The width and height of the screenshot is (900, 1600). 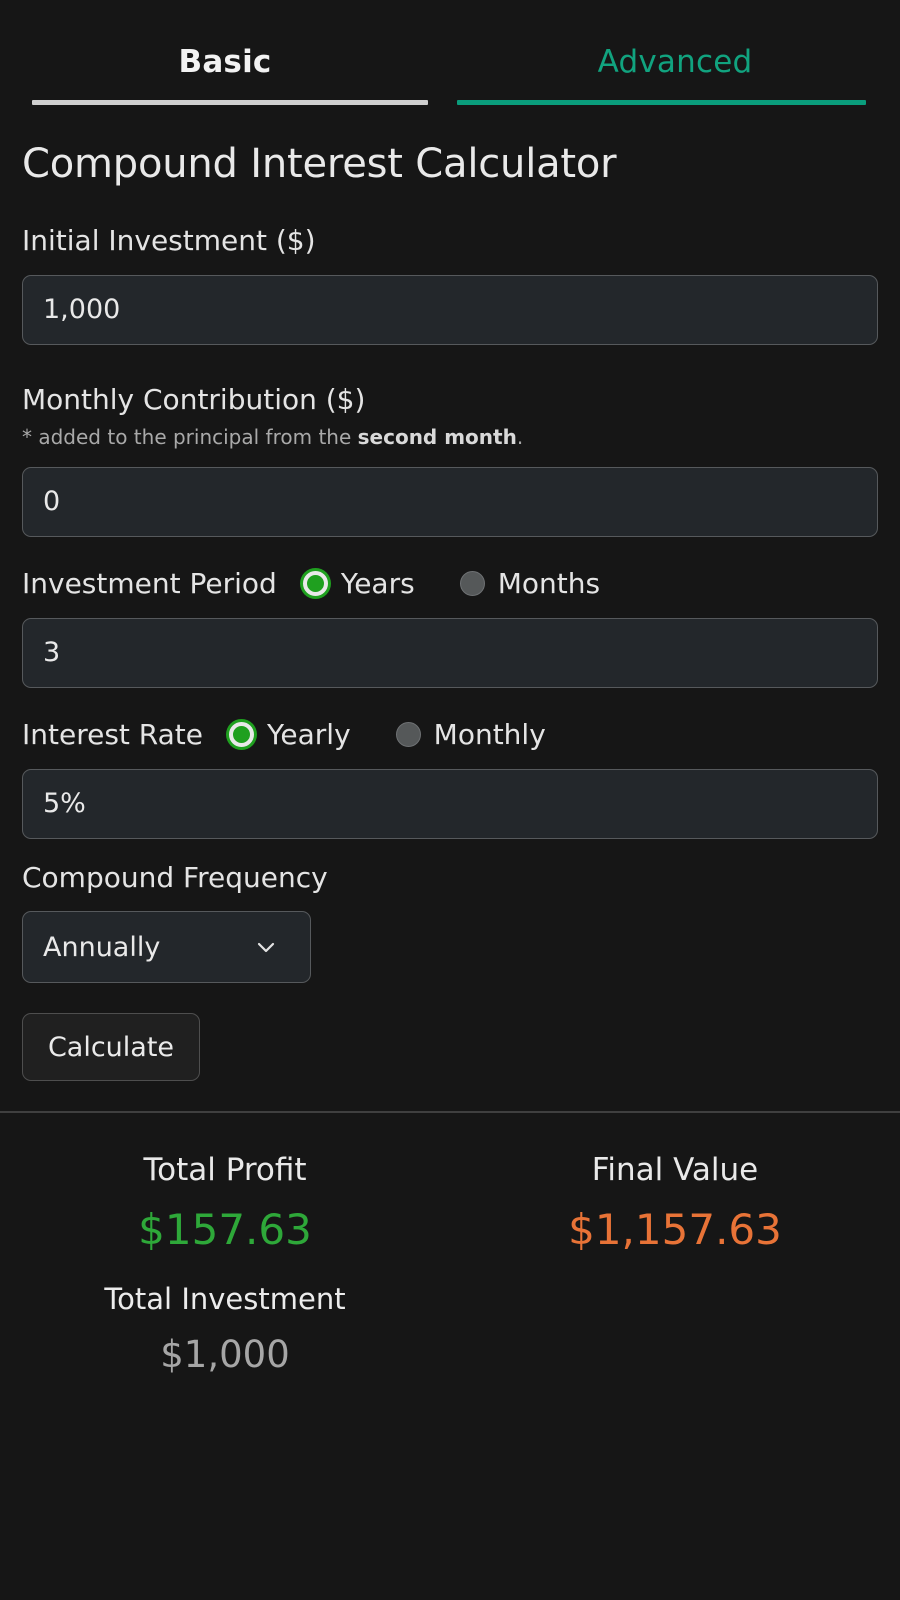 What do you see at coordinates (111, 1047) in the screenshot?
I see `calculate-button: Calculate` at bounding box center [111, 1047].